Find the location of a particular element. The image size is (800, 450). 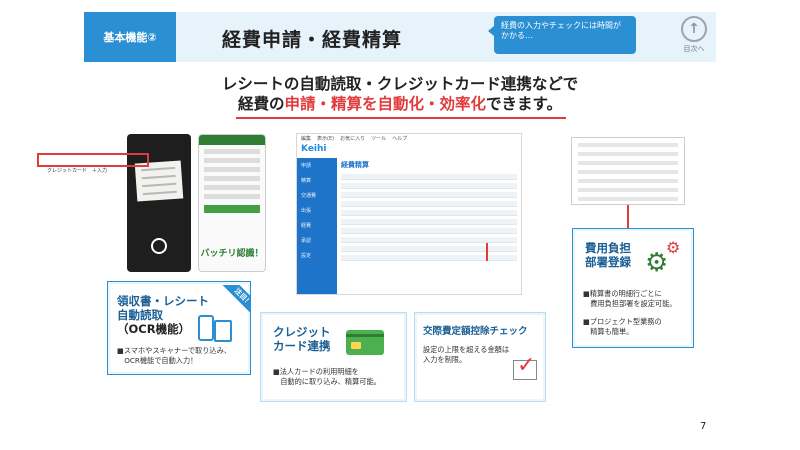

app-screen-title: 経費精算 is located at coordinates (355, 165).